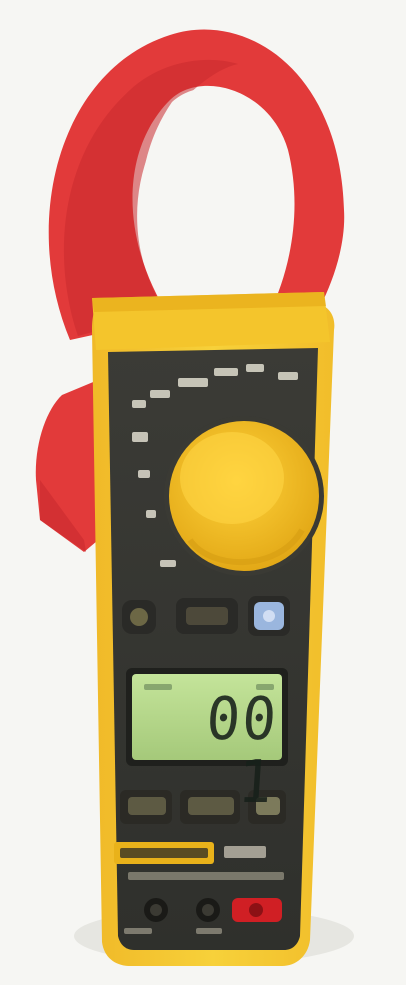 The height and width of the screenshot is (985, 406). What do you see at coordinates (206, 616) in the screenshot?
I see `button-row-top` at bounding box center [206, 616].